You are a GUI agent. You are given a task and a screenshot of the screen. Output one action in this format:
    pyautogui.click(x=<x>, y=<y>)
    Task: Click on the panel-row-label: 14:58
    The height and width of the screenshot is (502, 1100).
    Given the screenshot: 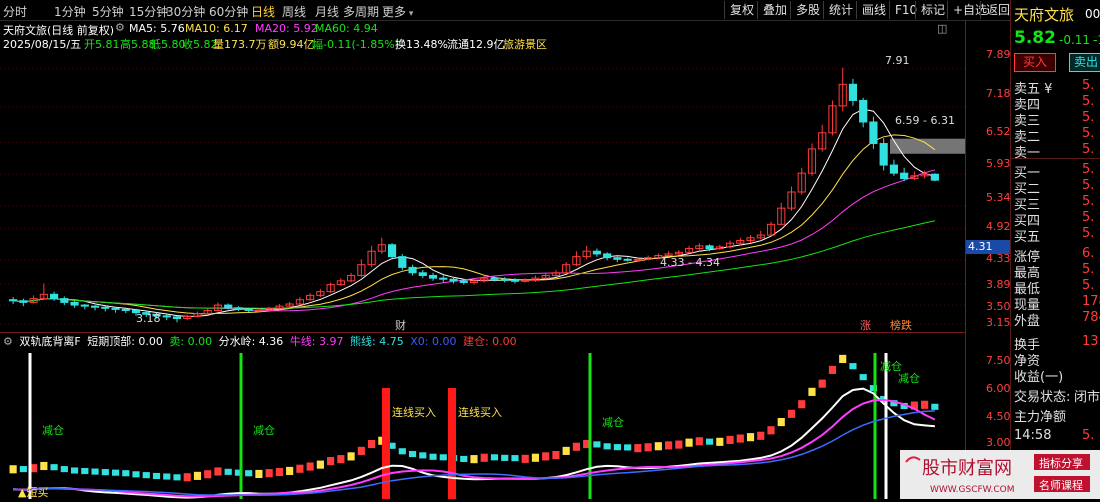 What is the action you would take?
    pyautogui.click(x=1033, y=435)
    